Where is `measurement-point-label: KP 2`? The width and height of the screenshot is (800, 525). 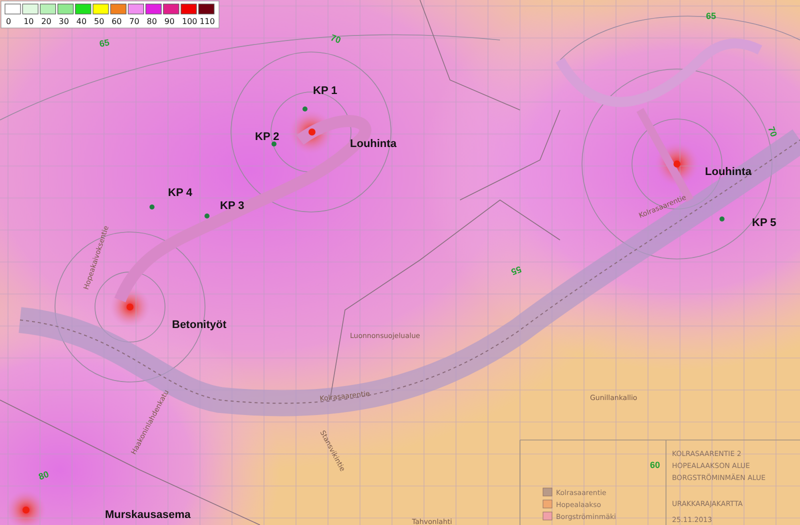
measurement-point-label: KP 2 is located at coordinates (267, 137).